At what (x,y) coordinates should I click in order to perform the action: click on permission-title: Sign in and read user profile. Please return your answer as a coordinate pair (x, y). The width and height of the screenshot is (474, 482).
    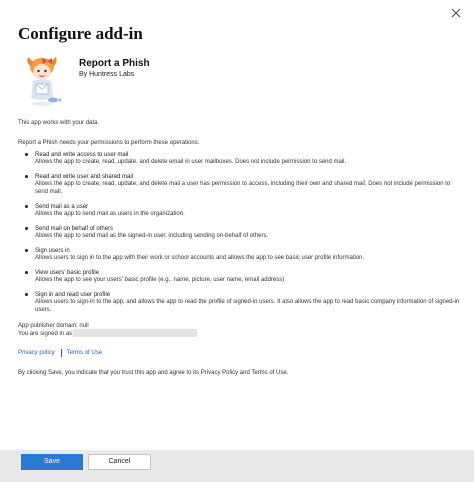
    Looking at the image, I should click on (73, 295).